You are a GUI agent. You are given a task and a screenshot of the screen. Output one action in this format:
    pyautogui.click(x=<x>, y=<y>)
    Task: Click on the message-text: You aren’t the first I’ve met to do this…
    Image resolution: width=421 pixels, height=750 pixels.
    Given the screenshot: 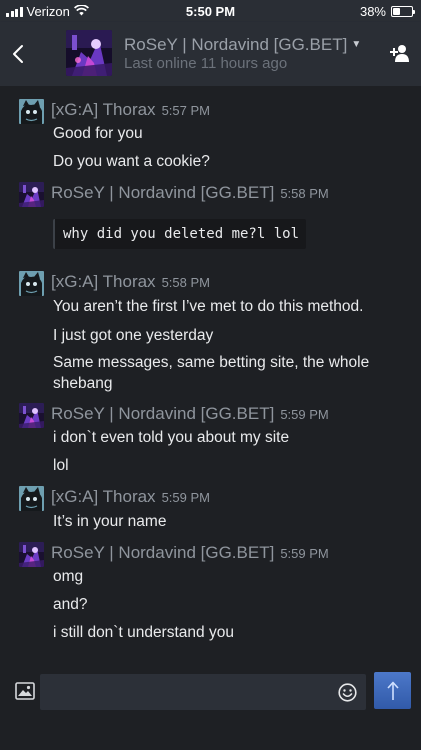 What is the action you would take?
    pyautogui.click(x=208, y=306)
    